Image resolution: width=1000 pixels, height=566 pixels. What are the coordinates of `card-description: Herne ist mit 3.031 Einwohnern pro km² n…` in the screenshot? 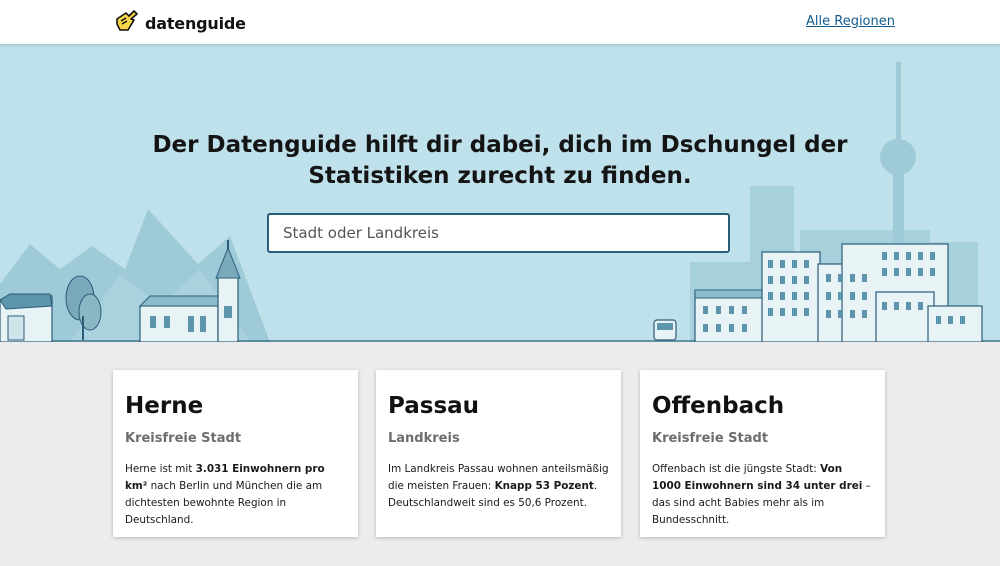 It's located at (235, 495).